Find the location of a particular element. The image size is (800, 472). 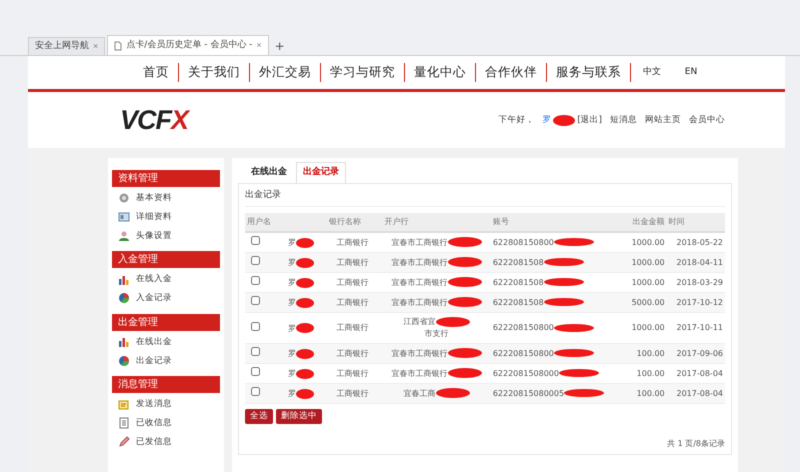

table-cell: 2017-09-06 is located at coordinates (695, 354).